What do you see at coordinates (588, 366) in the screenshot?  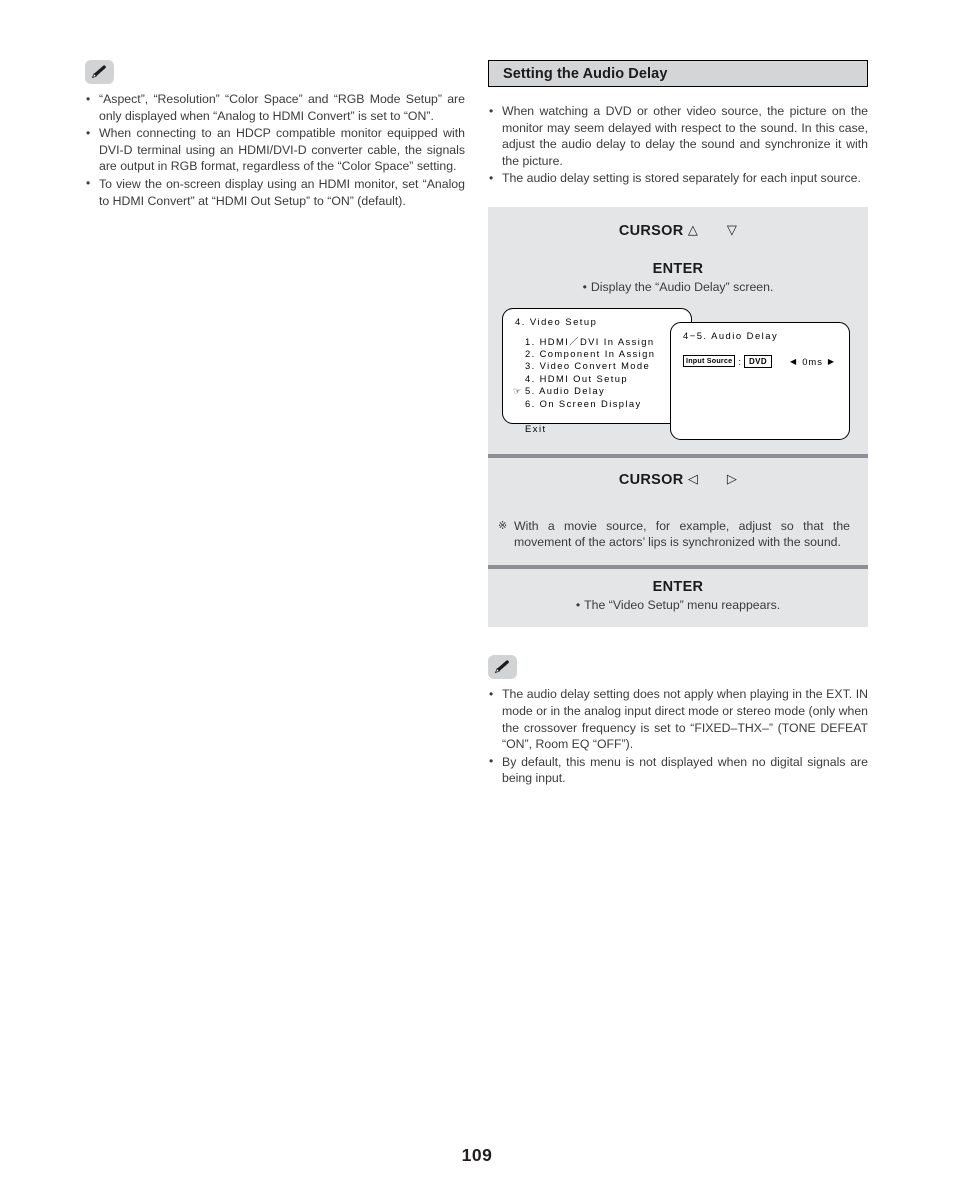 I see `osd-item-label: 3. Video Convert Mode` at bounding box center [588, 366].